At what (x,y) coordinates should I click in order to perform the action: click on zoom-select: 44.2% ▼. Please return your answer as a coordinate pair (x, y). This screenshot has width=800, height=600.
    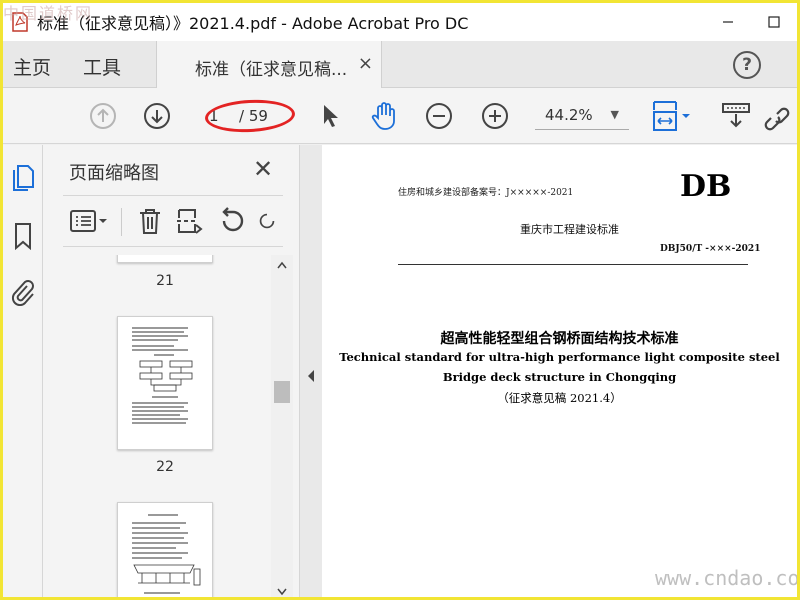
    Looking at the image, I should click on (582, 116).